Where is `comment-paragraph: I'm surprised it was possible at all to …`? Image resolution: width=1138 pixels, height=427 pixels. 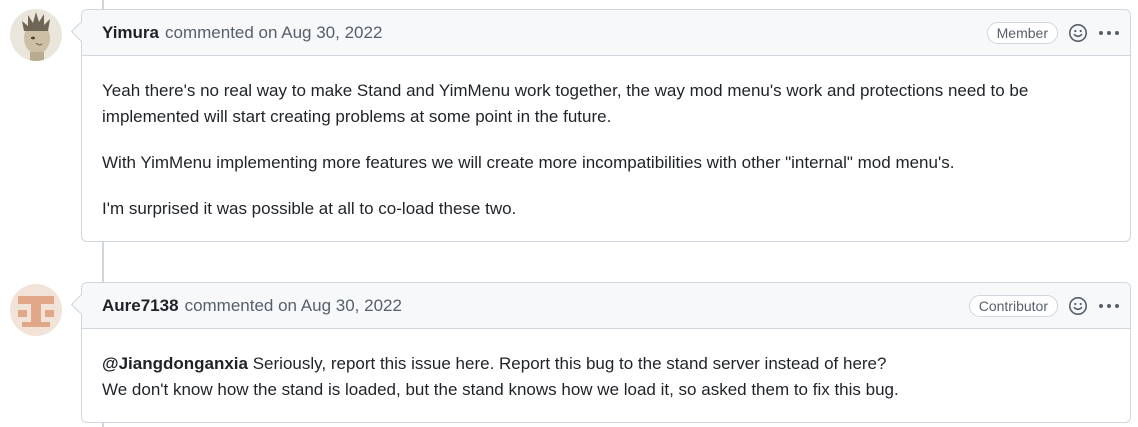 comment-paragraph: I'm surprised it was possible at all to … is located at coordinates (309, 208).